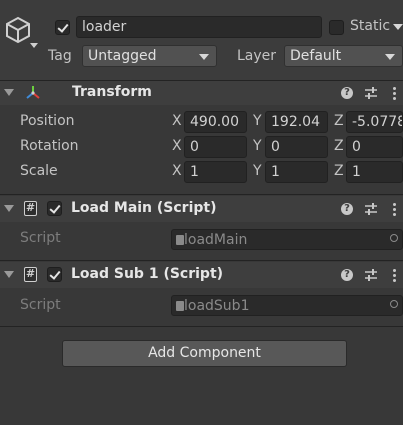 This screenshot has height=425, width=403. What do you see at coordinates (215, 172) in the screenshot?
I see `scale-x-field: 1` at bounding box center [215, 172].